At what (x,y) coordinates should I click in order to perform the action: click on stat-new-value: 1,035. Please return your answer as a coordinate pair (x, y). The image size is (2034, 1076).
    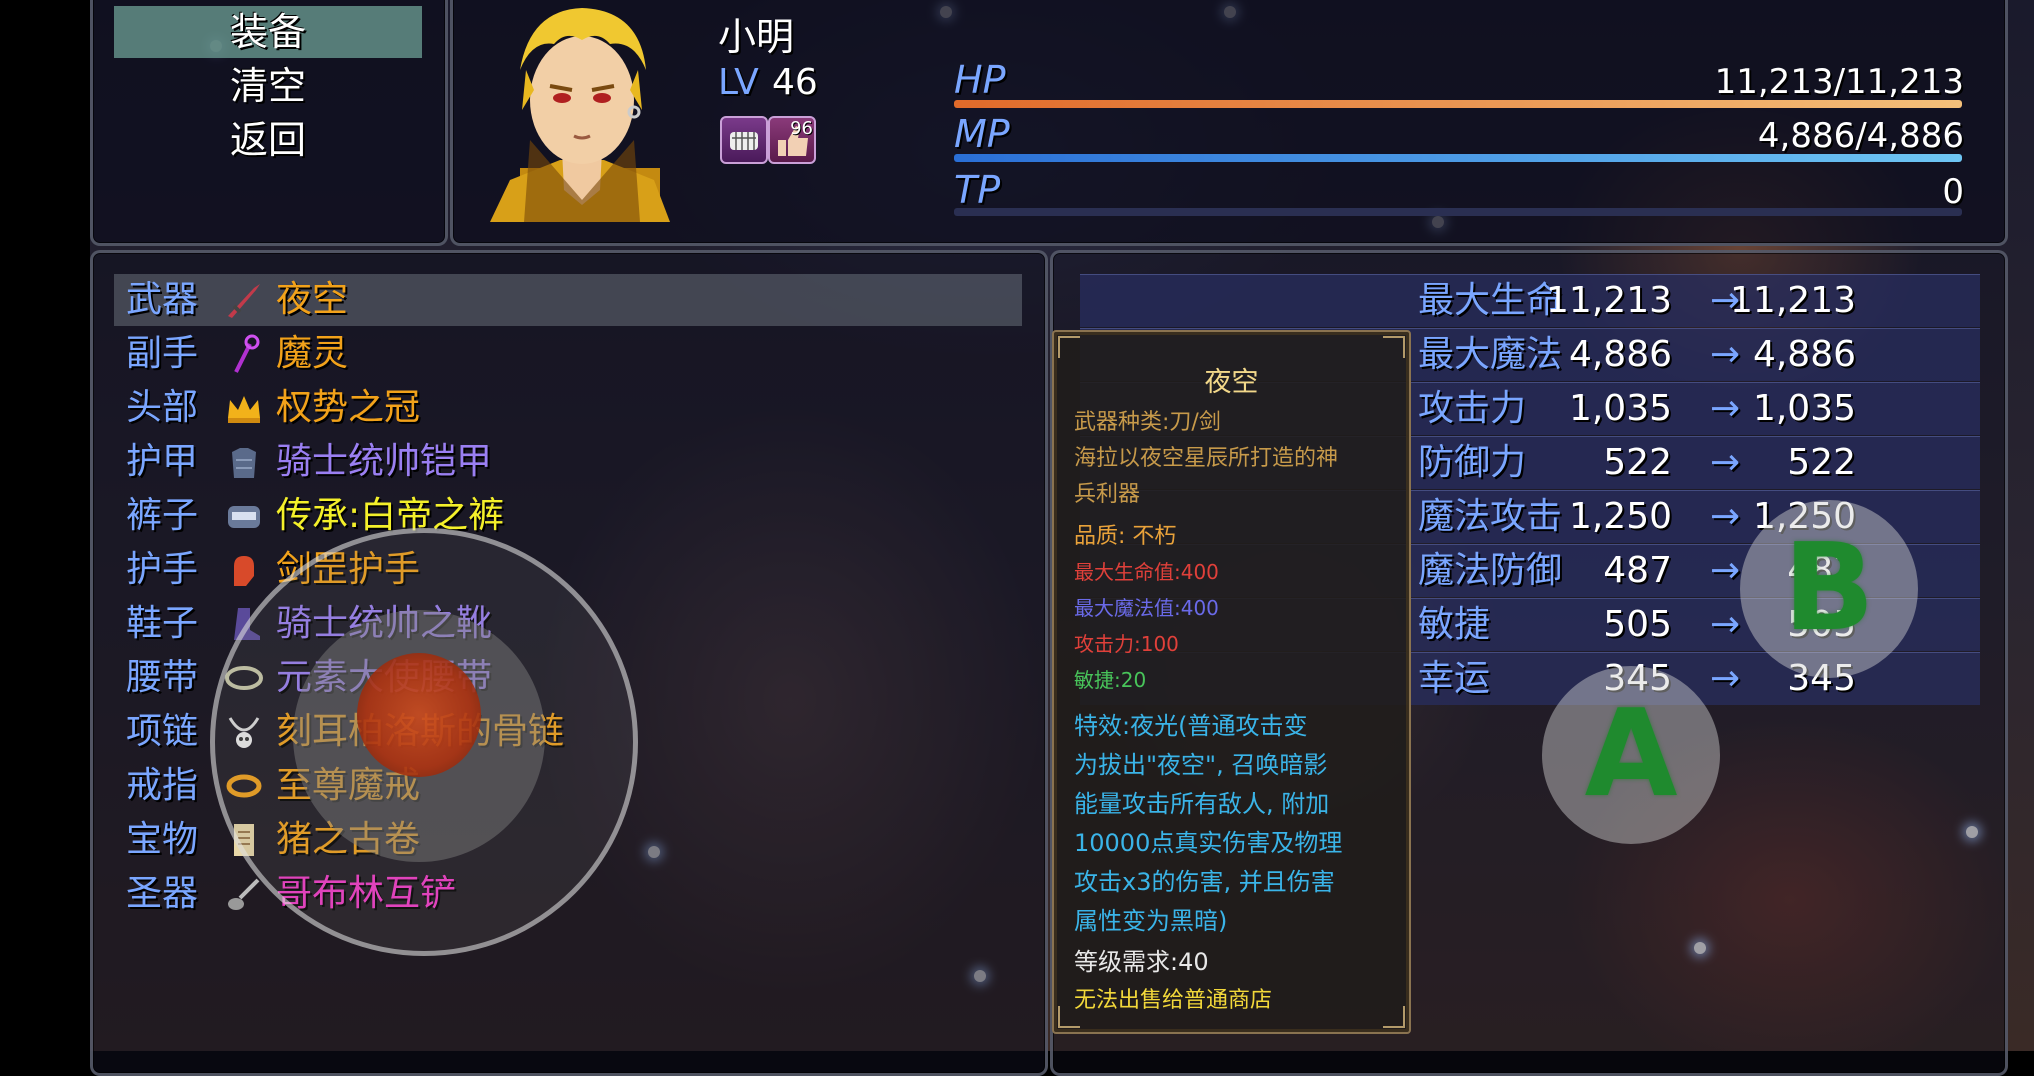
    Looking at the image, I should click on (1804, 408).